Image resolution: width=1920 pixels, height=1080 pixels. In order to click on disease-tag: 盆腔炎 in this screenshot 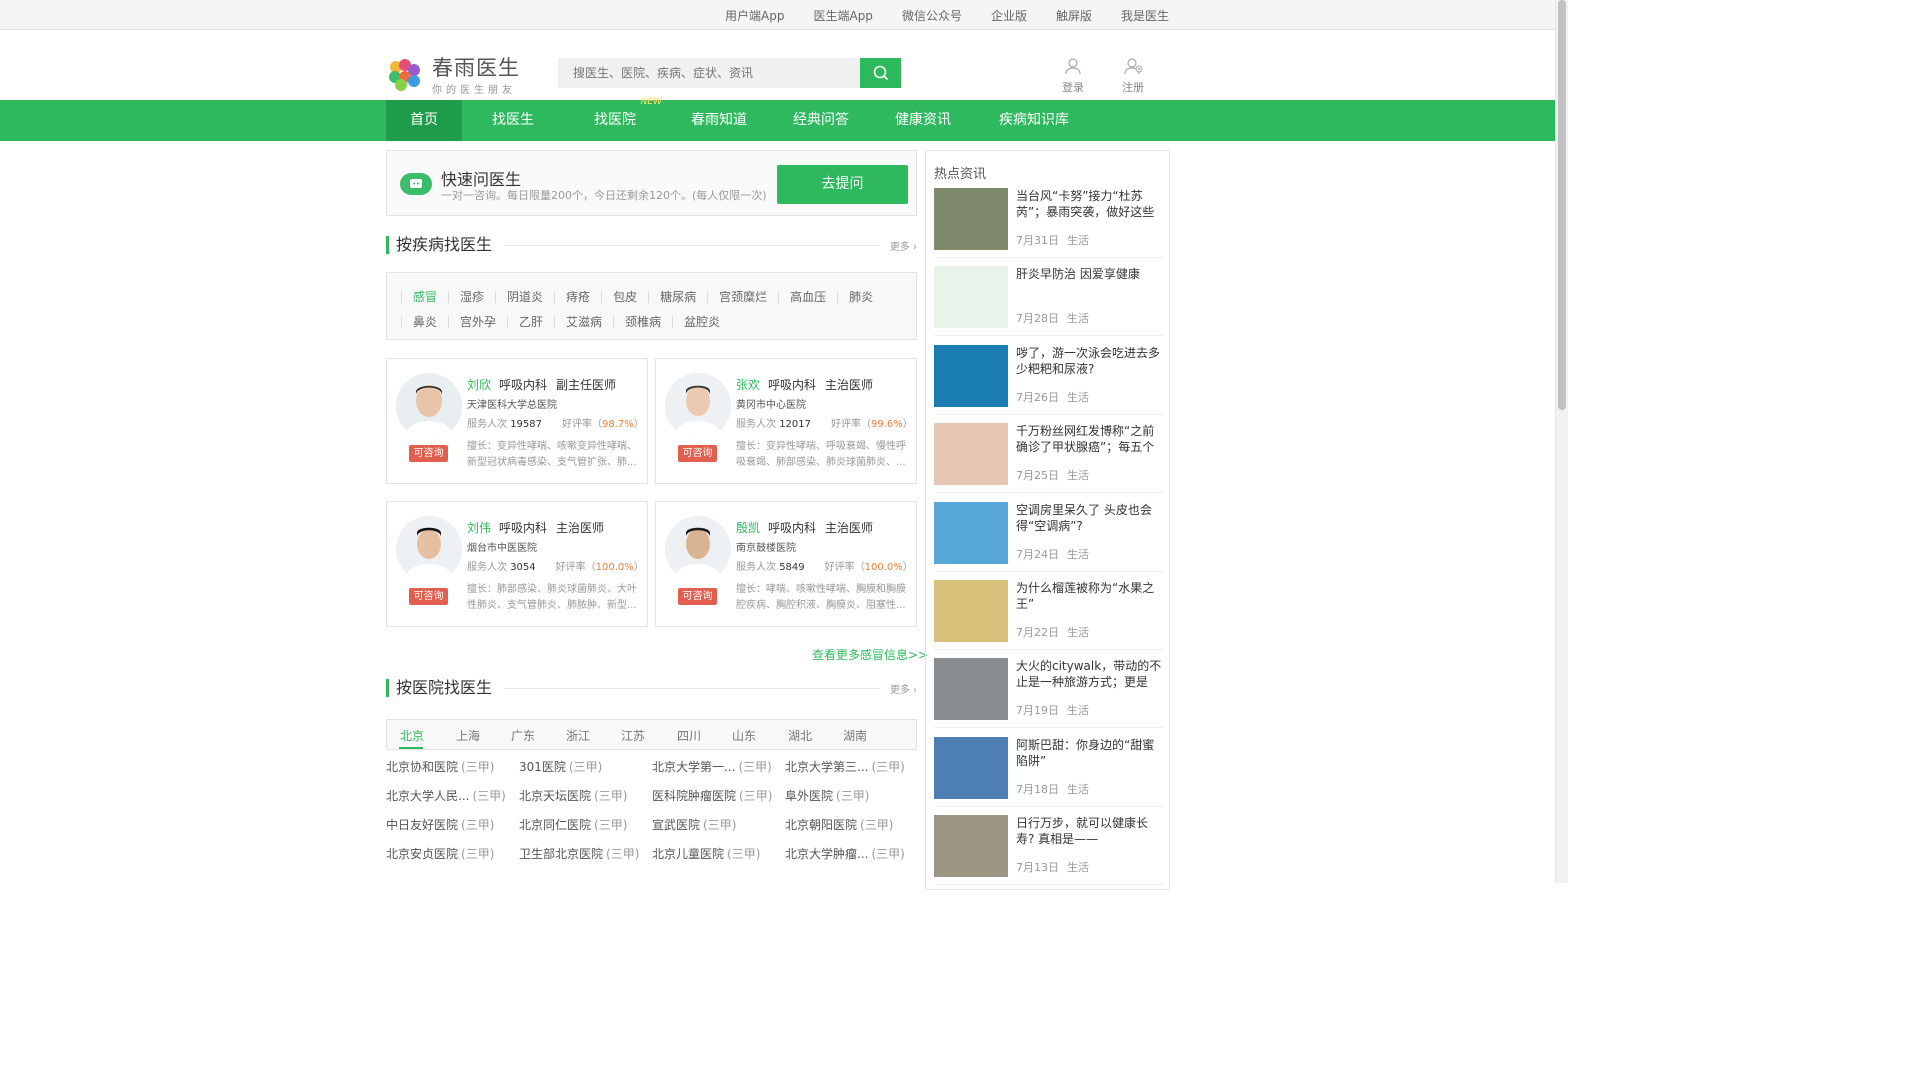, I will do `click(701, 322)`.